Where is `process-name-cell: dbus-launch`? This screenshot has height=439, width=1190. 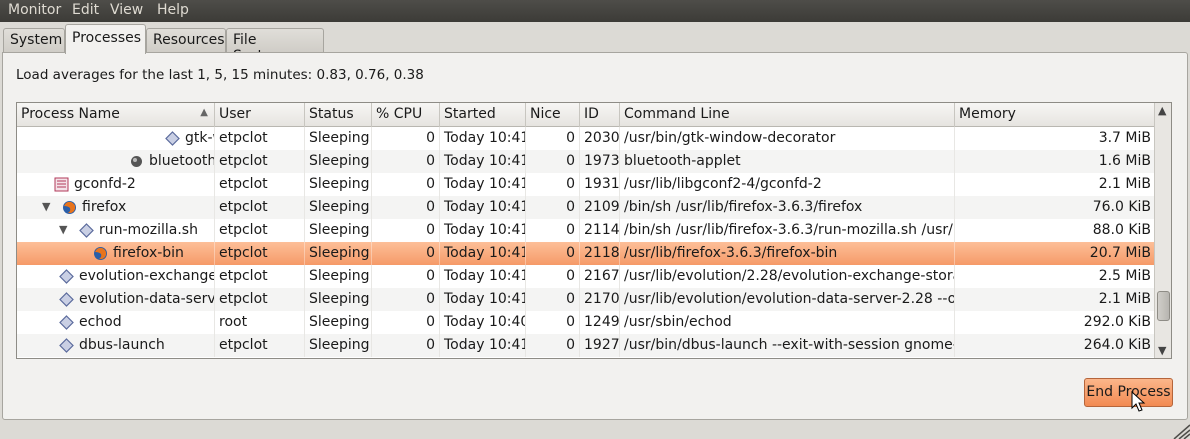
process-name-cell: dbus-launch is located at coordinates (116, 345).